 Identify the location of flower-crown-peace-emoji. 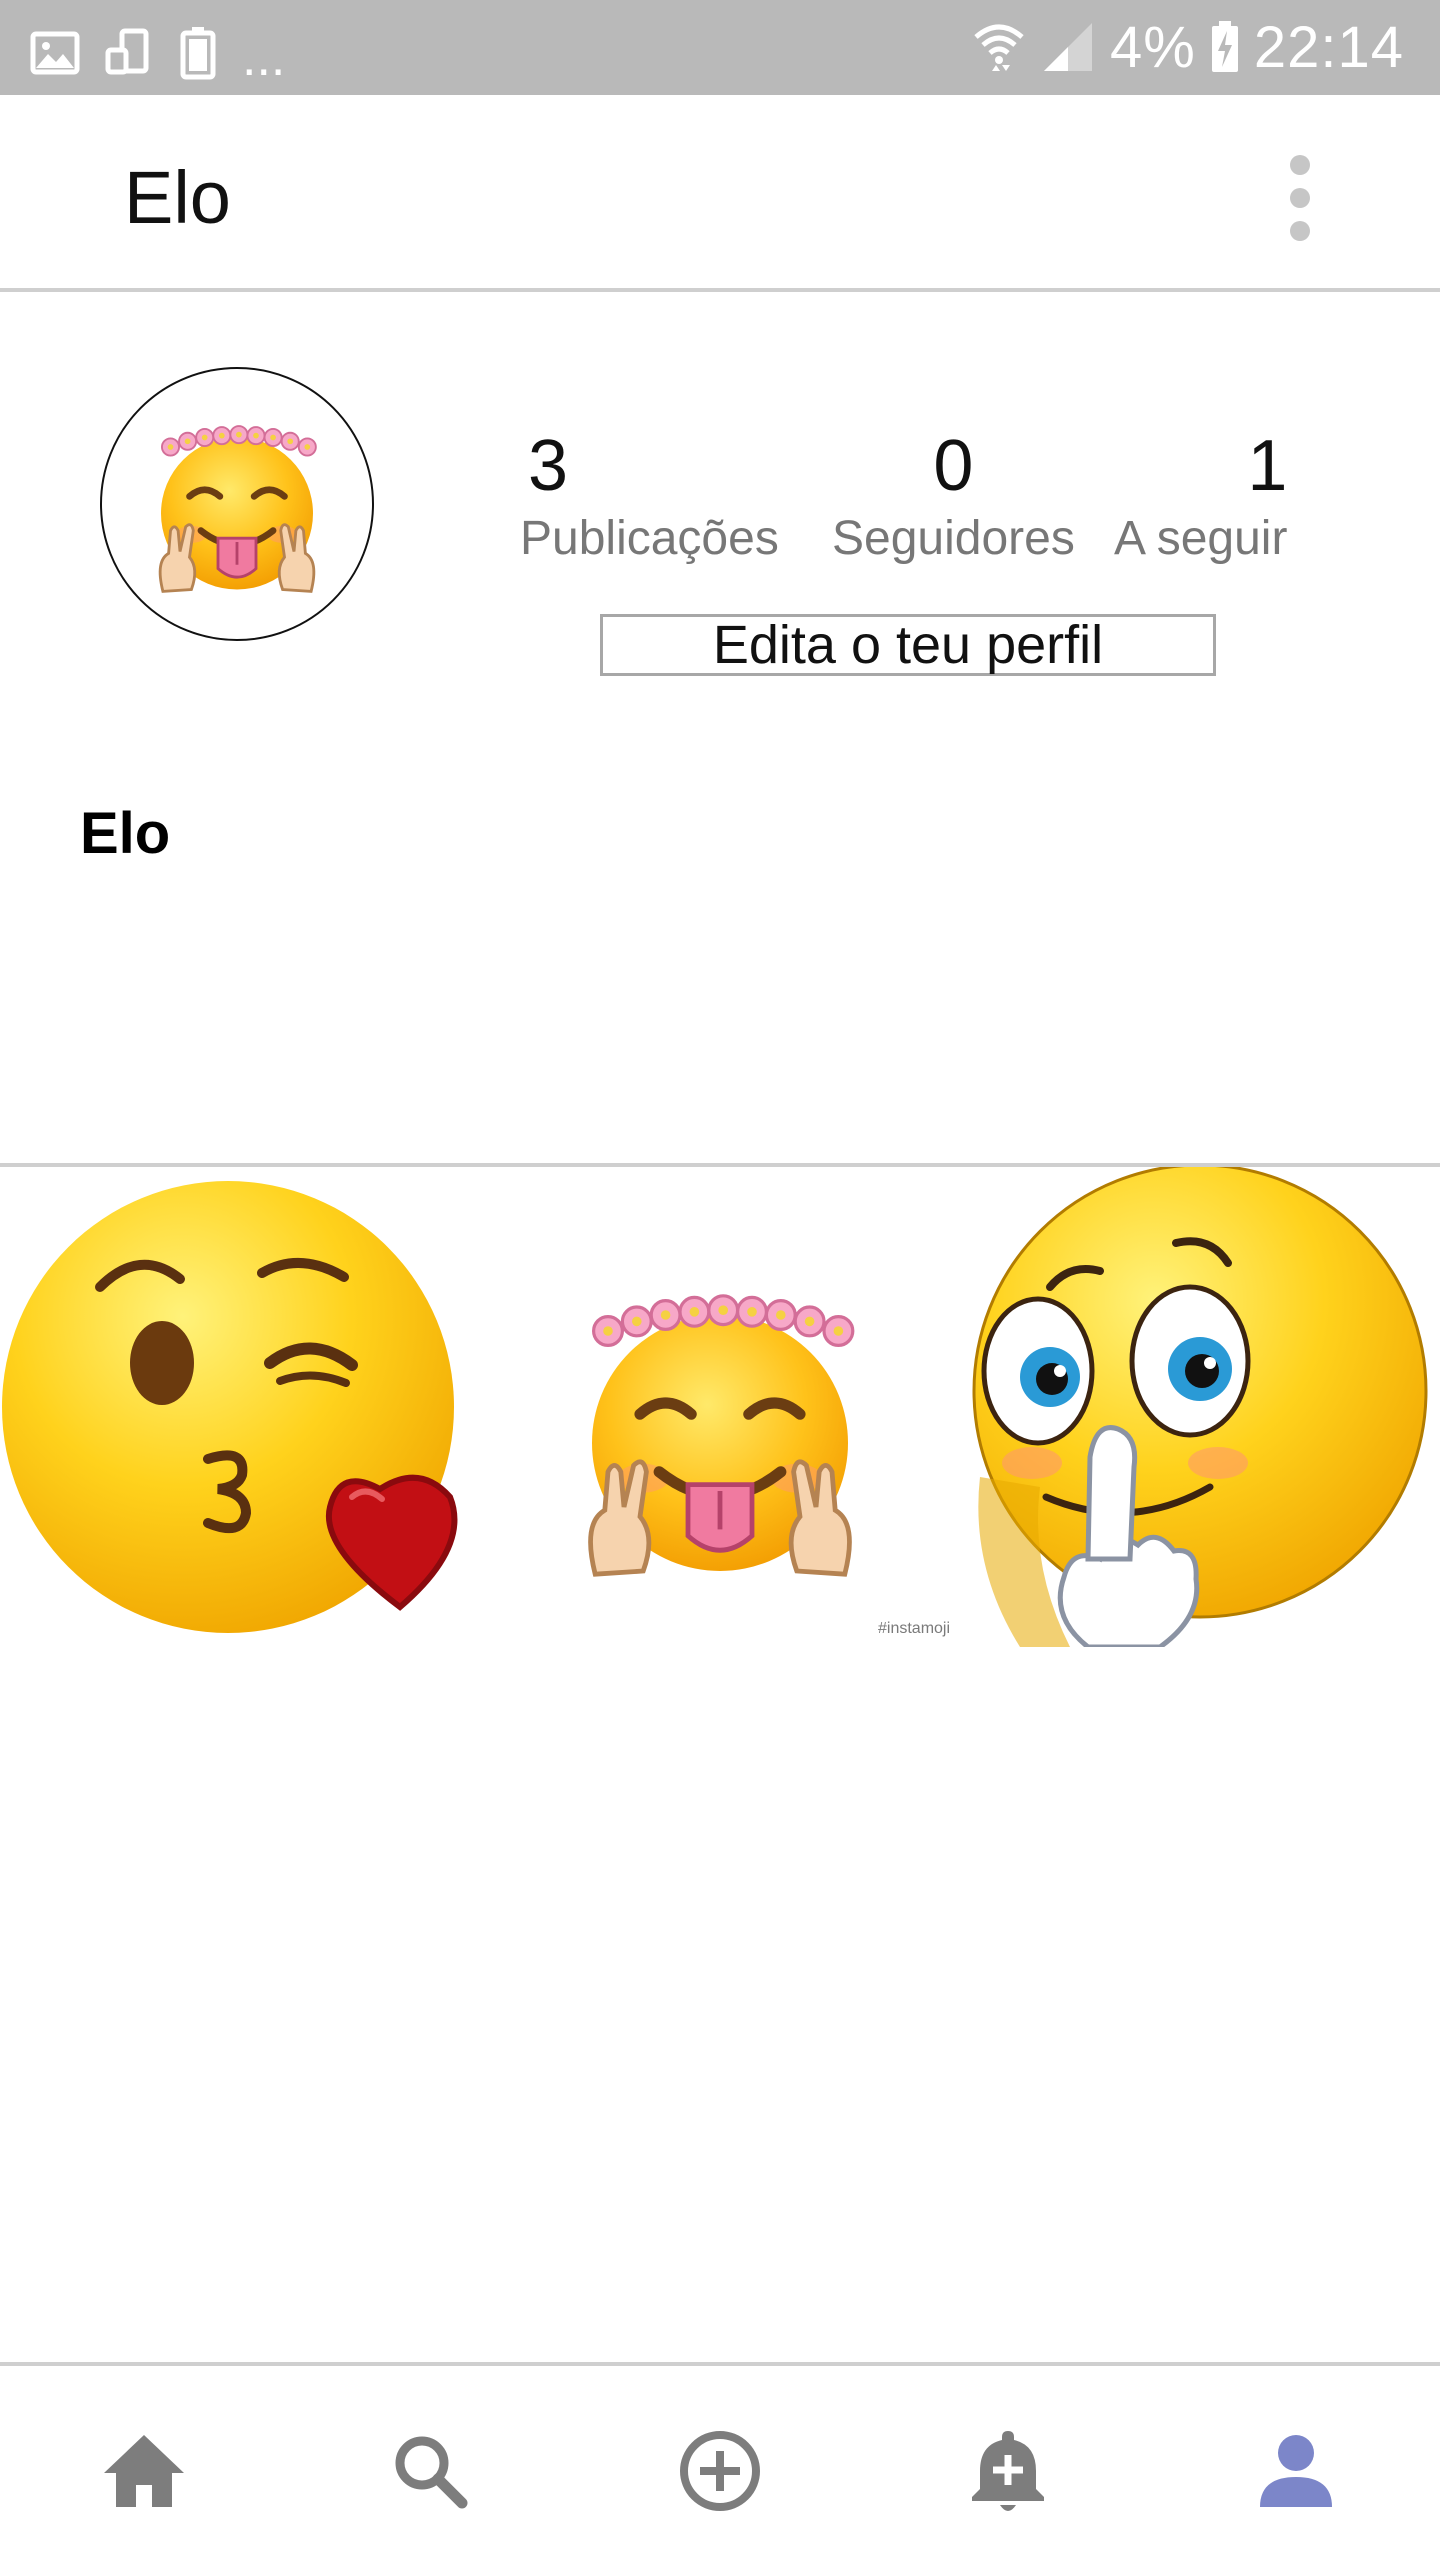
(237, 504).